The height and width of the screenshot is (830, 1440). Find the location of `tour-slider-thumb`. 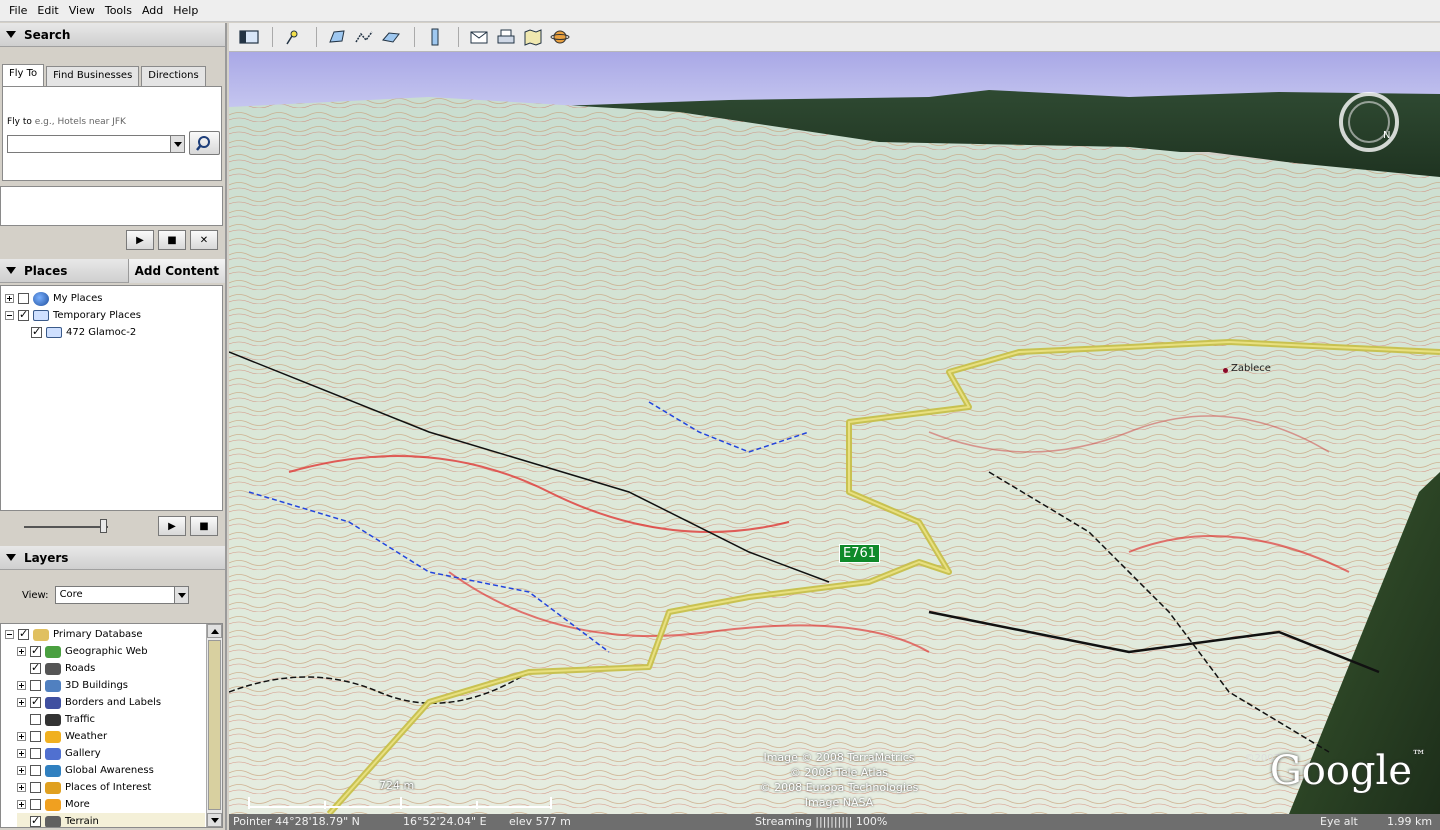

tour-slider-thumb is located at coordinates (103, 526).